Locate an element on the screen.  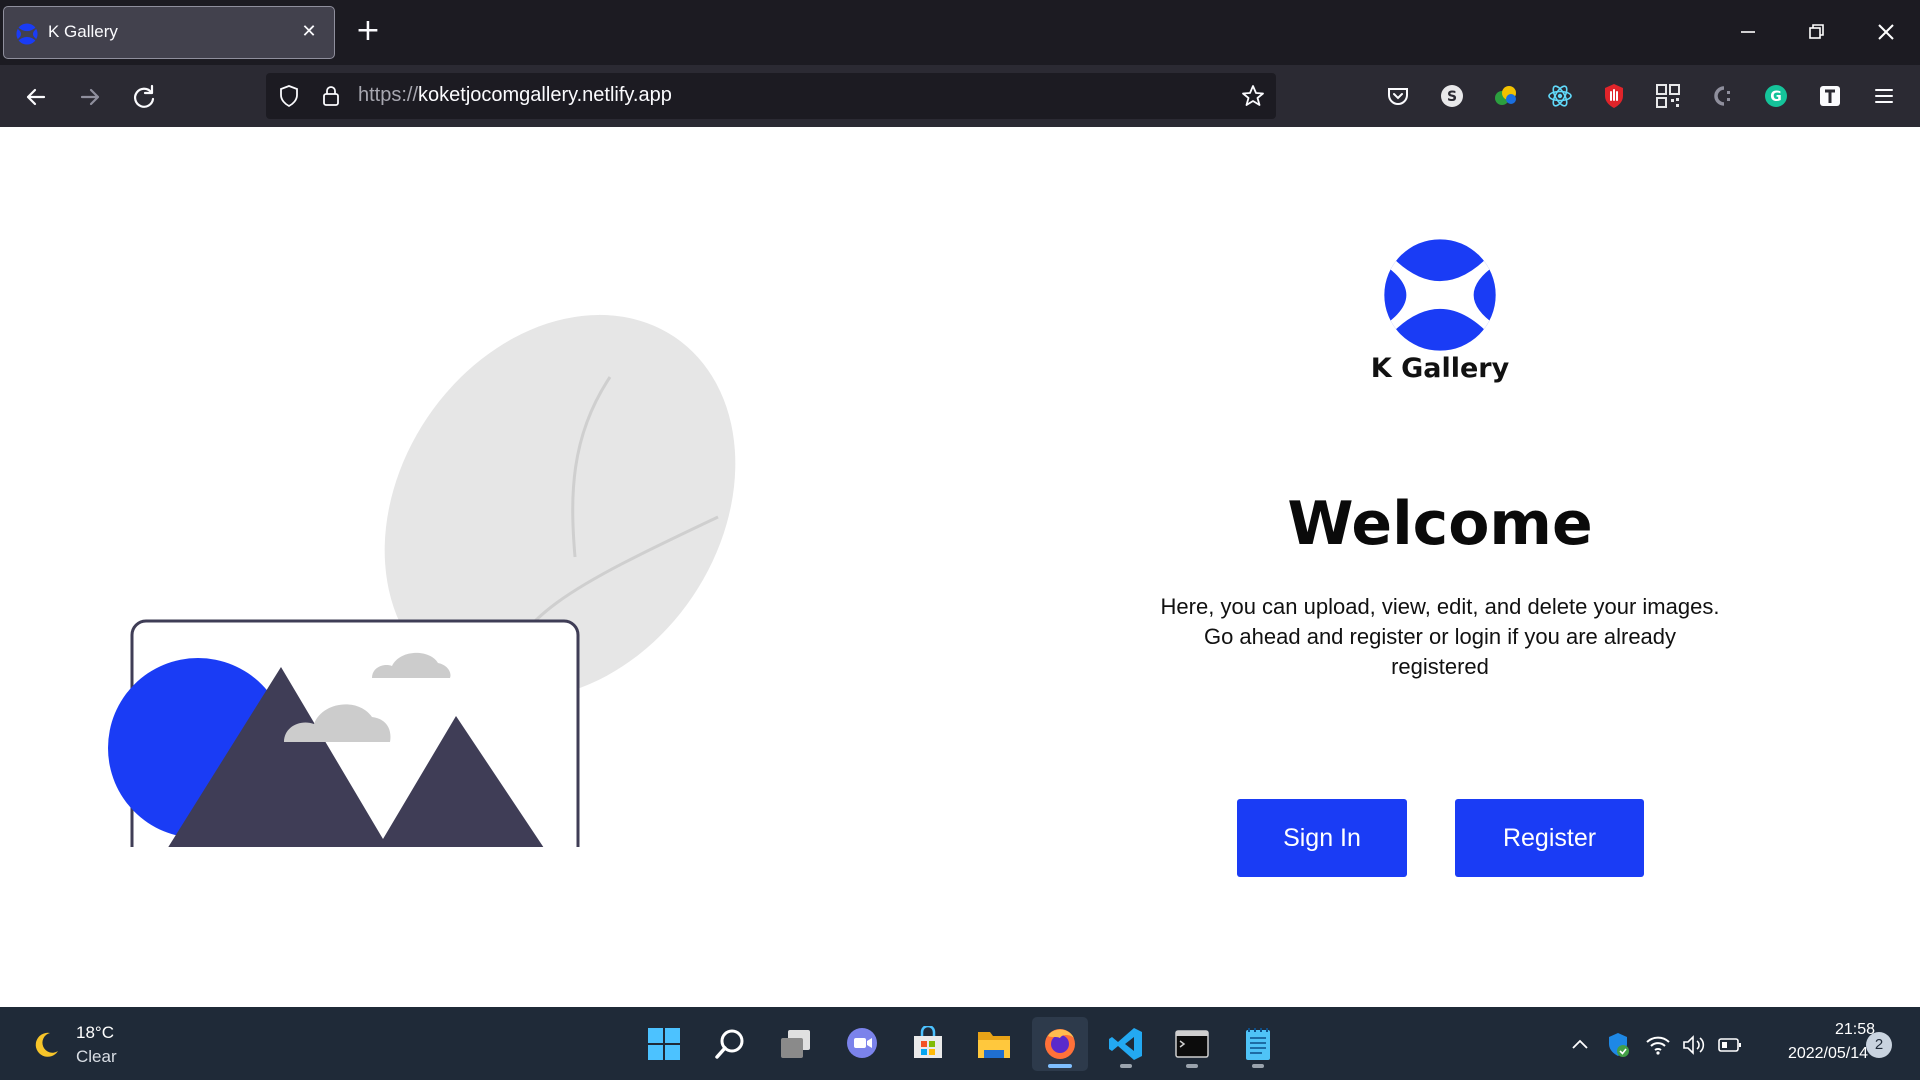
url-scheme: https:// is located at coordinates (388, 95).